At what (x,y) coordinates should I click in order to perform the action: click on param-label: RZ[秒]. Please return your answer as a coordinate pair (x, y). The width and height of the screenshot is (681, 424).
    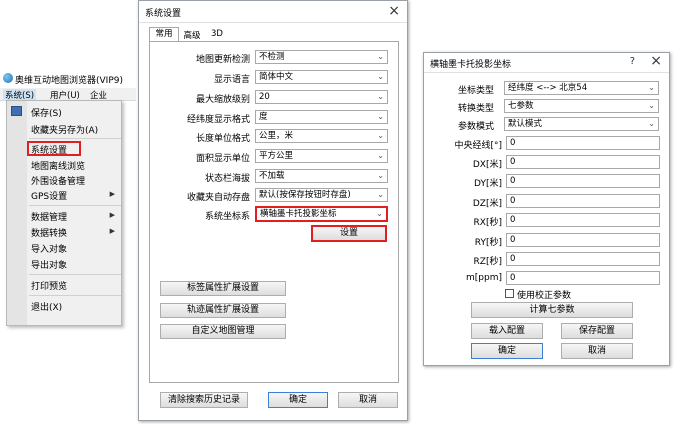
    Looking at the image, I should click on (487, 262).